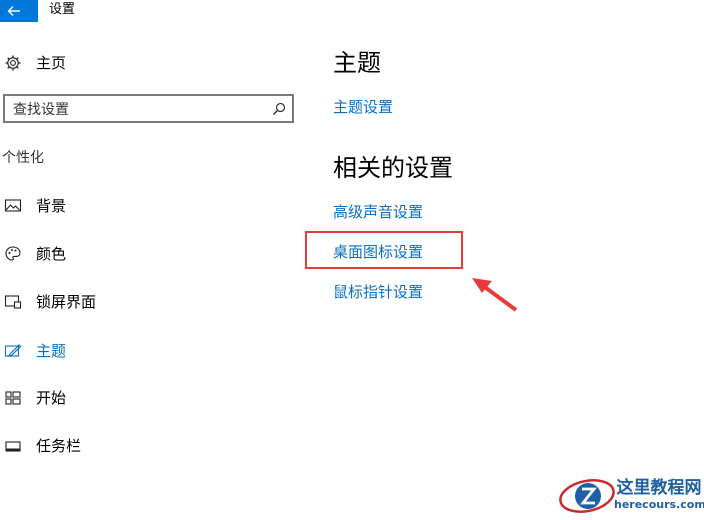 The image size is (704, 520). I want to click on nav-label-lockscreen: 锁屏界面, so click(66, 302).